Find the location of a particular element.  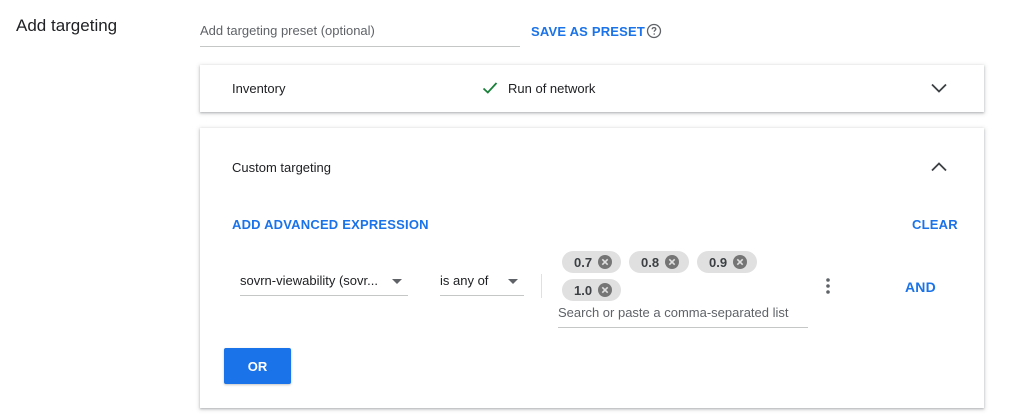

add-advanced-expression-button: ADD ADVANCED EXPRESSION is located at coordinates (330, 224).